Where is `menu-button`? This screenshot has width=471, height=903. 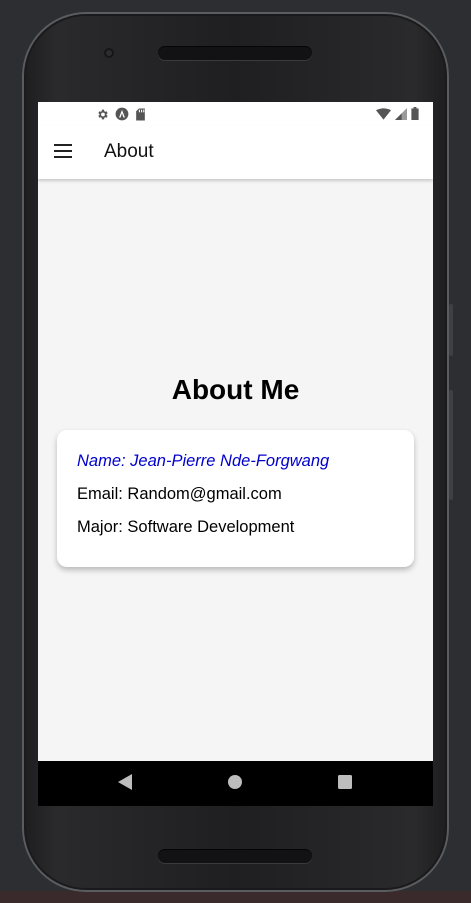 menu-button is located at coordinates (63, 153).